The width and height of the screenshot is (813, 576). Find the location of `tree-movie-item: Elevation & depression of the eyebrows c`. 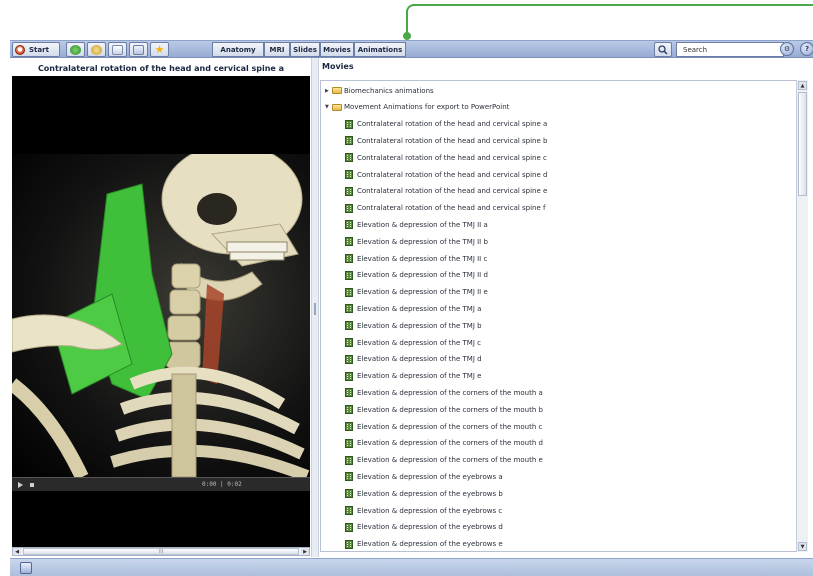

tree-movie-item: Elevation & depression of the eyebrows c is located at coordinates (423, 510).